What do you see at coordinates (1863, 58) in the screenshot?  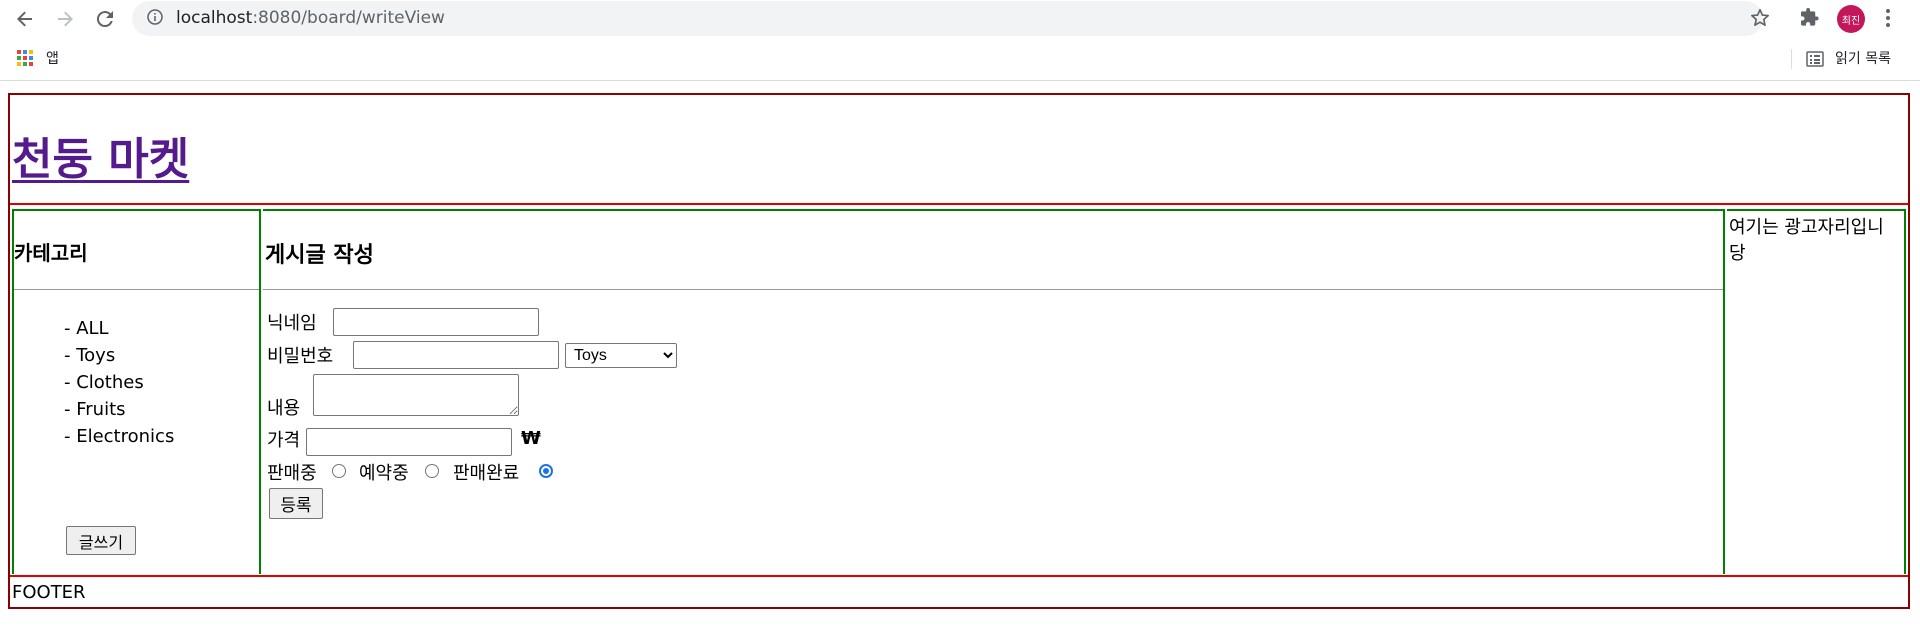 I see `reading-list-label: 읽기 목록` at bounding box center [1863, 58].